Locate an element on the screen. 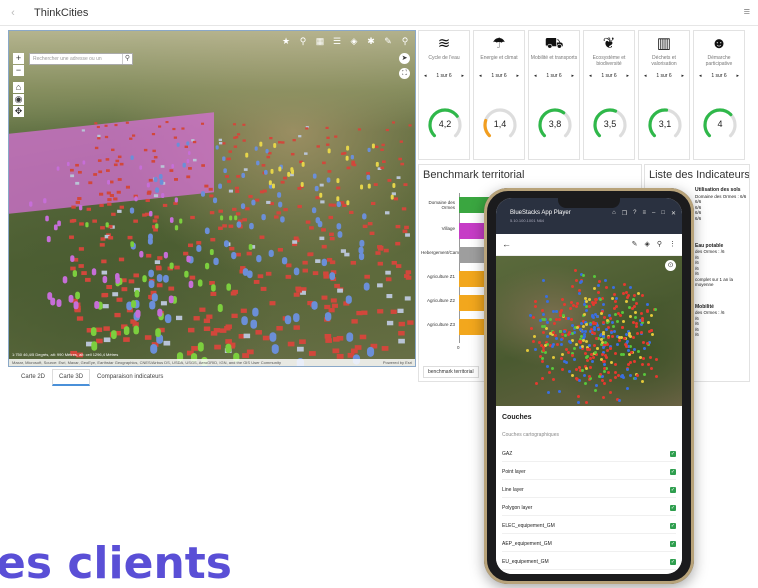 Image resolution: width=758 pixels, height=588 pixels. gauge-value: 3,1 is located at coordinates (665, 124).